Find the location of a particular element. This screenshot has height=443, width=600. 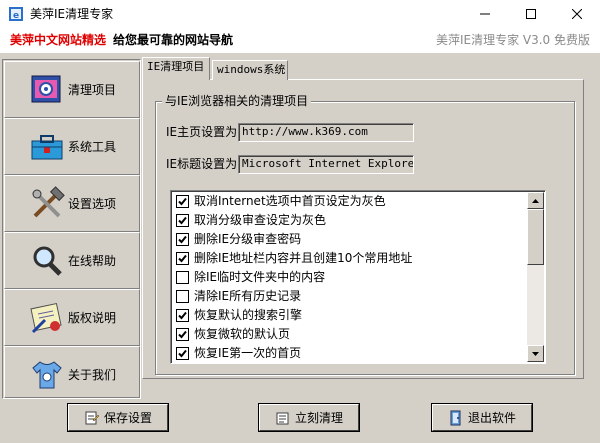

maximize-button is located at coordinates (531, 13).